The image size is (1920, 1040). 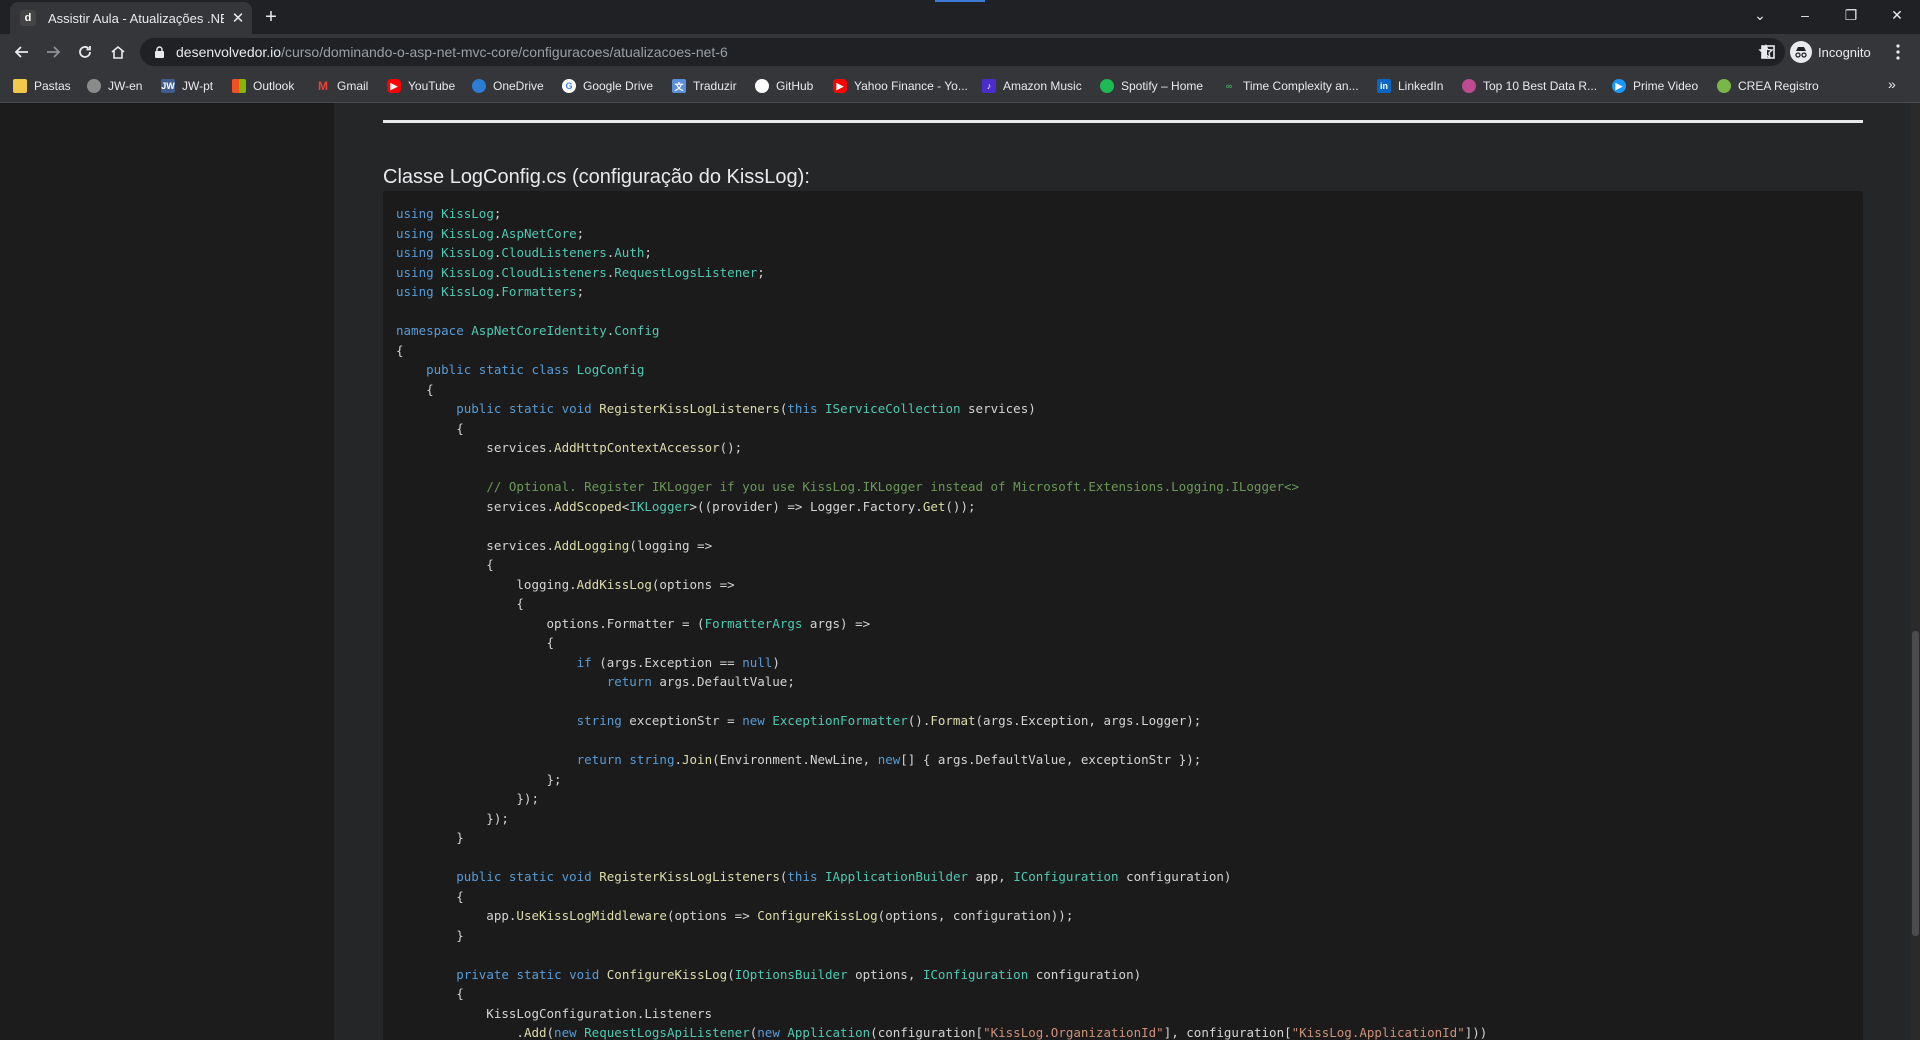 I want to click on close-window-button: ✕, so click(x=1897, y=15).